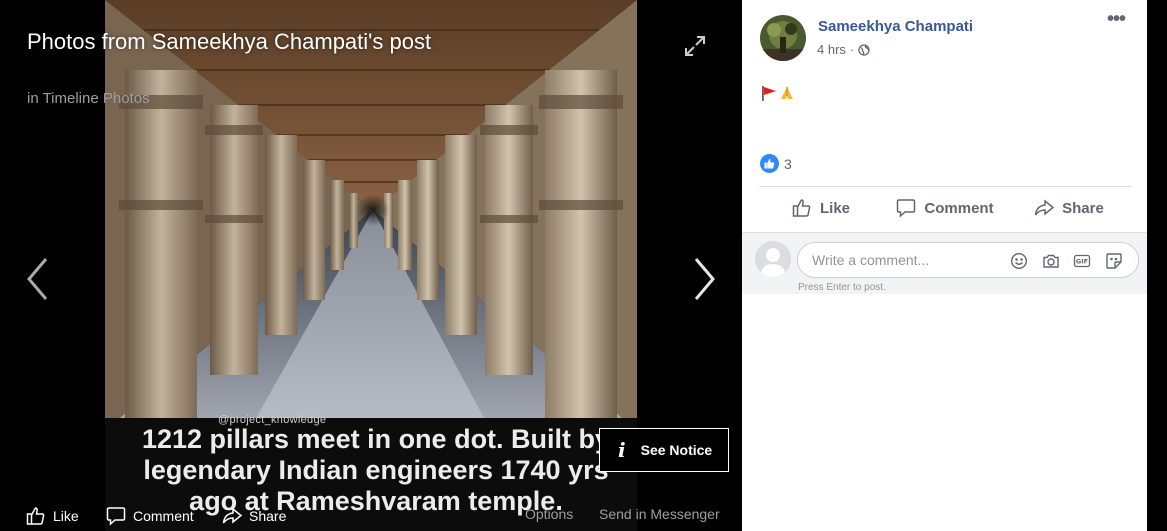 The height and width of the screenshot is (531, 1167). What do you see at coordinates (788, 163) in the screenshot?
I see `reaction-count: 3` at bounding box center [788, 163].